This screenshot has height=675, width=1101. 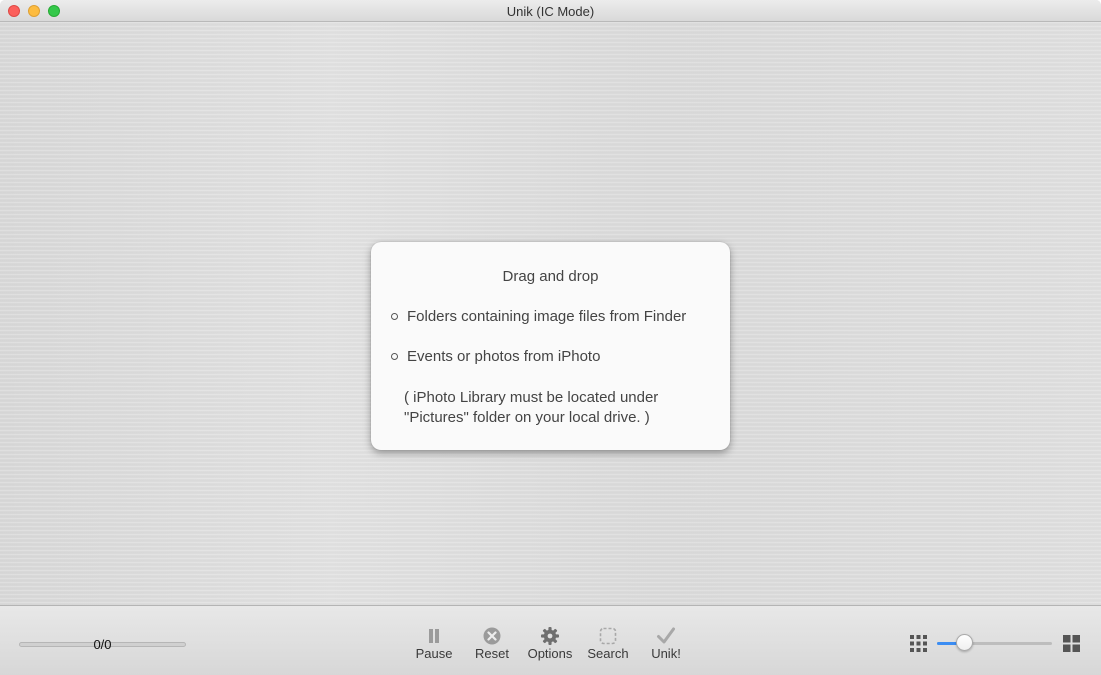 I want to click on window-title: Unik (IC Mode), so click(x=550, y=11).